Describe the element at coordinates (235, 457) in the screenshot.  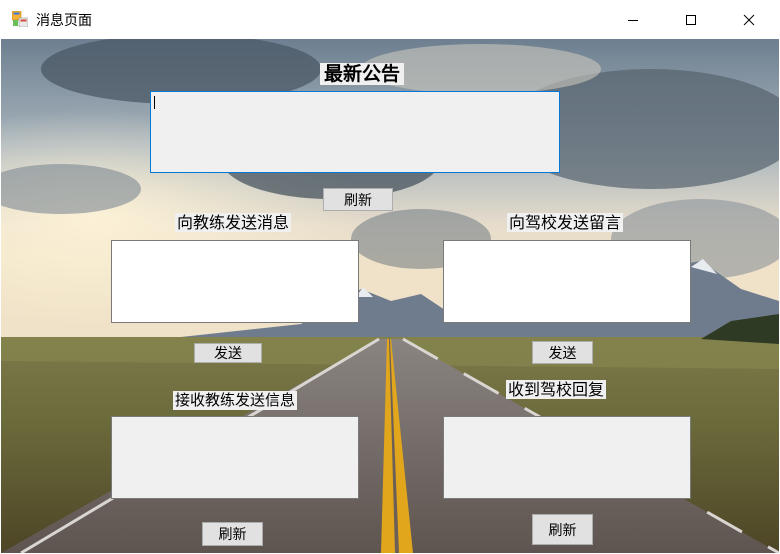
I see `coach-reply-textbox` at that location.